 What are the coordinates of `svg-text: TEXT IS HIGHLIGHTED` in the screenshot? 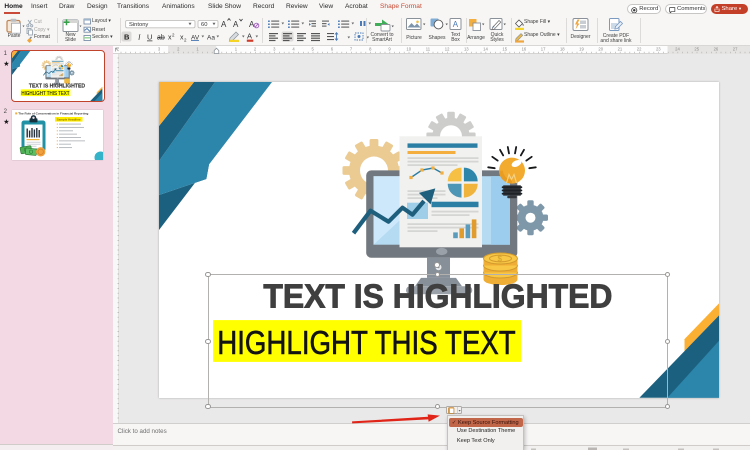 It's located at (437, 295).